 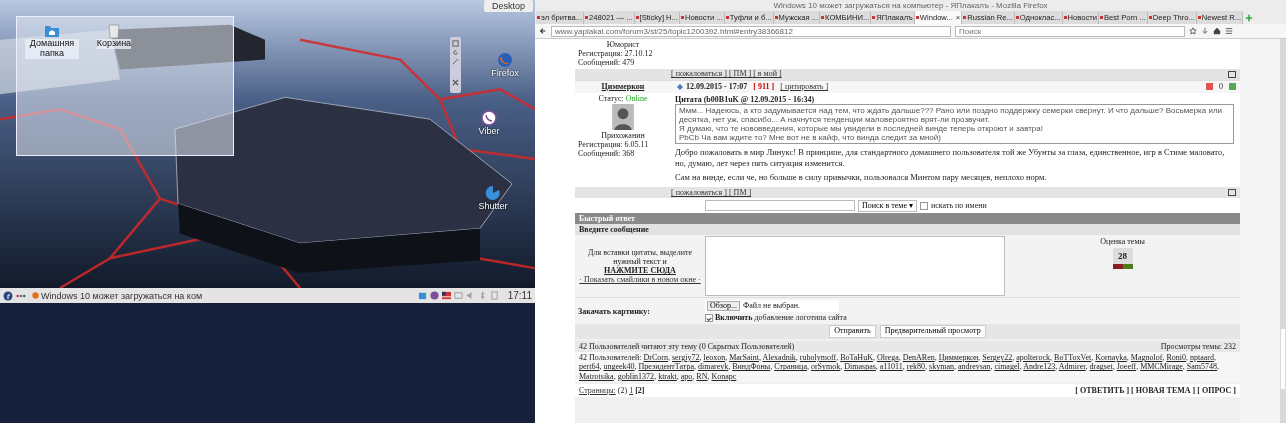 What do you see at coordinates (1117, 267) in the screenshot?
I see `rate-down-button` at bounding box center [1117, 267].